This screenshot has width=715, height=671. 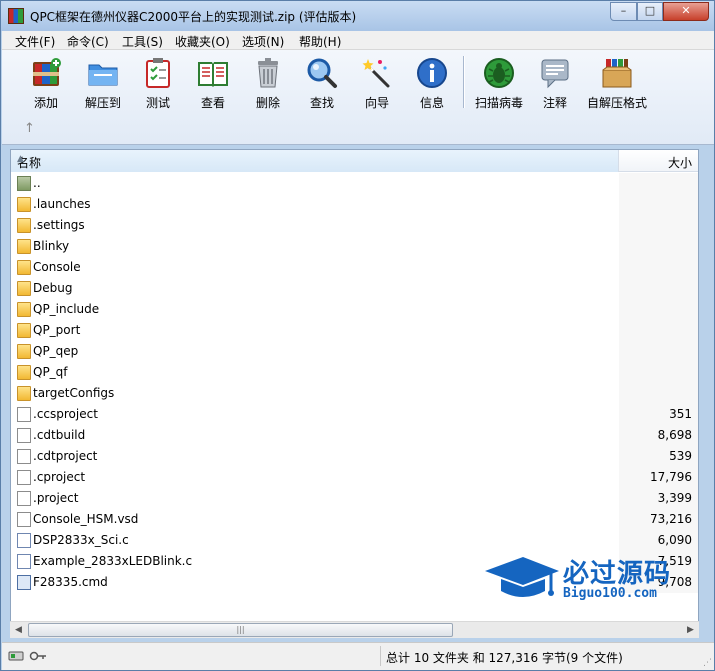 I want to click on list-row: .project 3,399, so click(x=354, y=498).